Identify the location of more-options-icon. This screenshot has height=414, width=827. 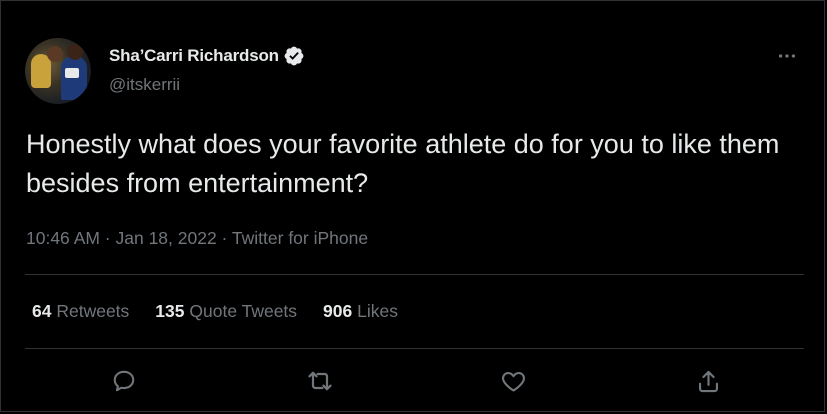
(787, 56).